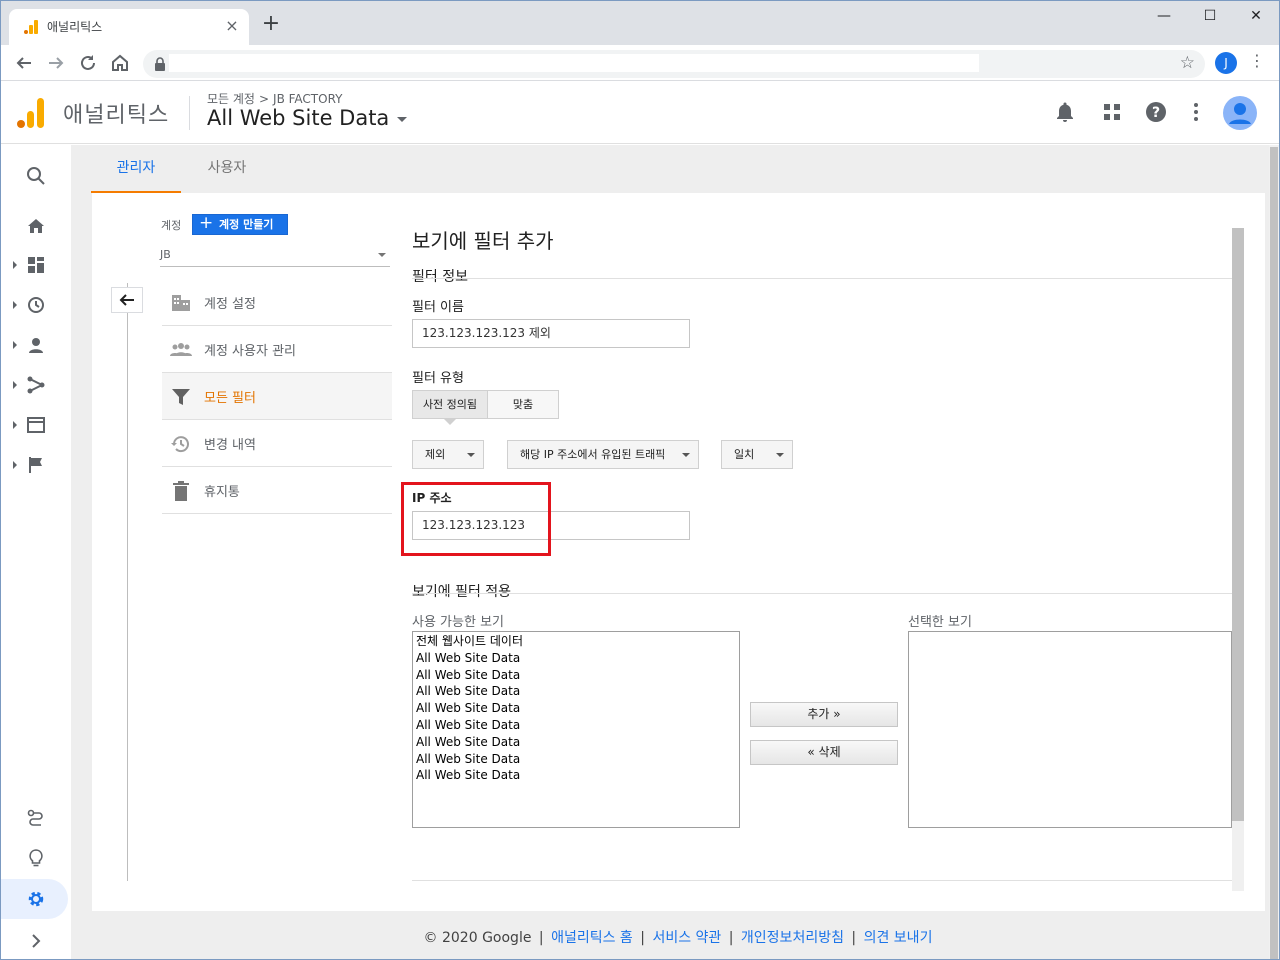 The height and width of the screenshot is (960, 1280). I want to click on footer-link-feedback: 의견 보내기, so click(898, 938).